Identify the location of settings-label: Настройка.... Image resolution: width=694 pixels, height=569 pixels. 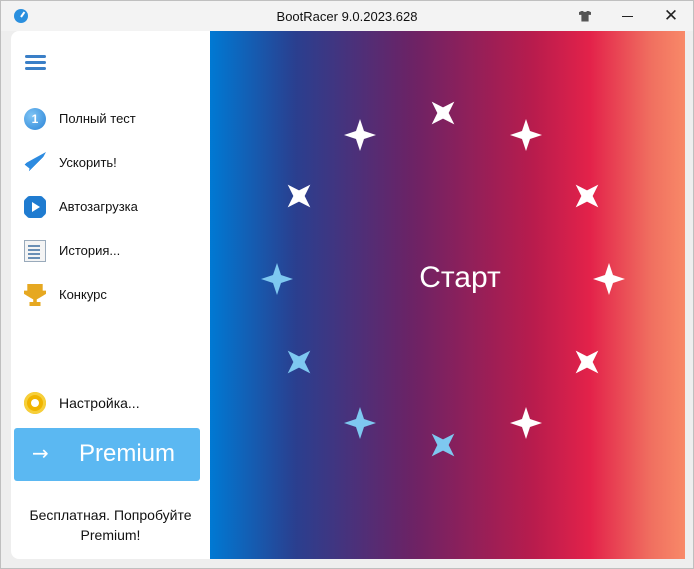
(99, 403).